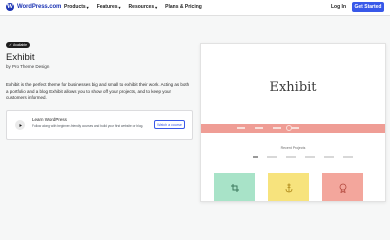 The image size is (390, 240). I want to click on status-badge: ✓ Available, so click(18, 45).